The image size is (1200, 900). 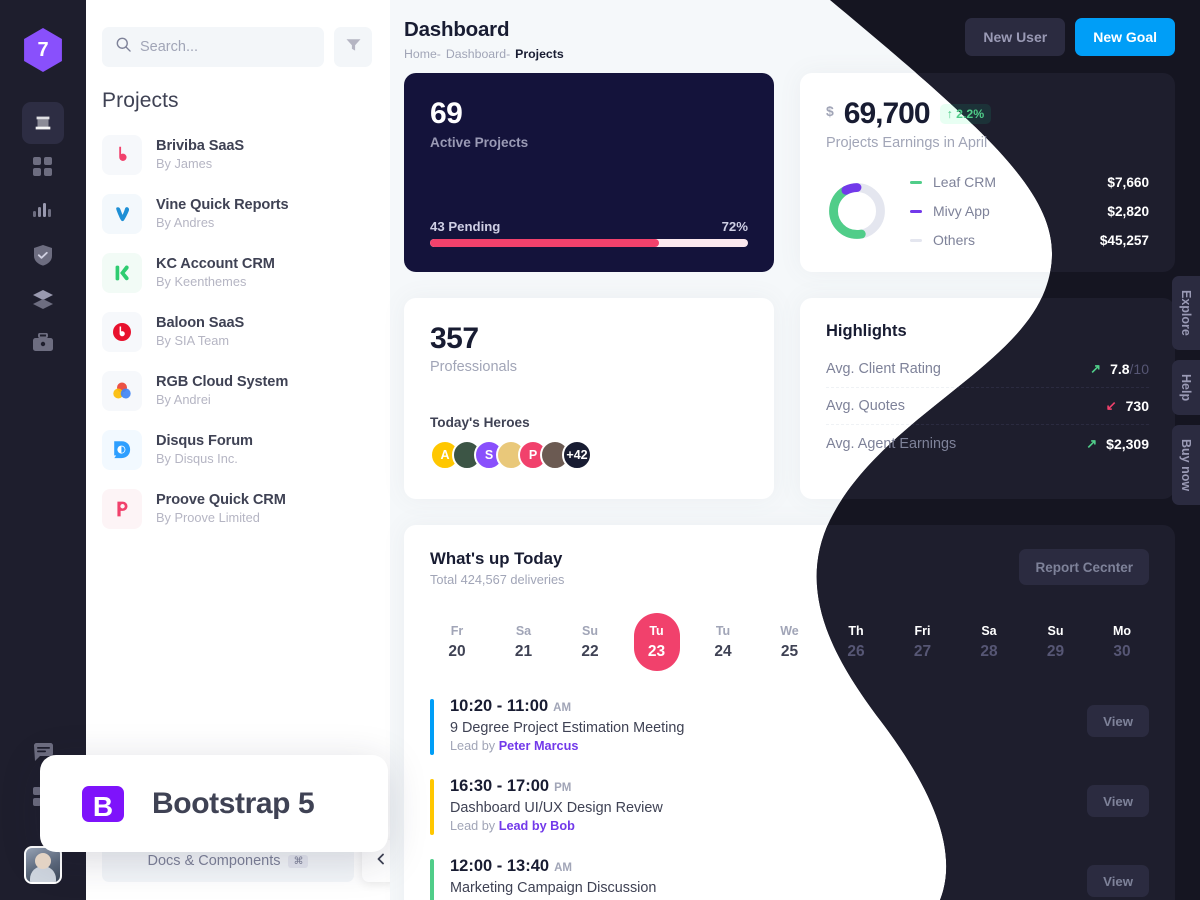 I want to click on day-item: Su 29, so click(x=1056, y=642).